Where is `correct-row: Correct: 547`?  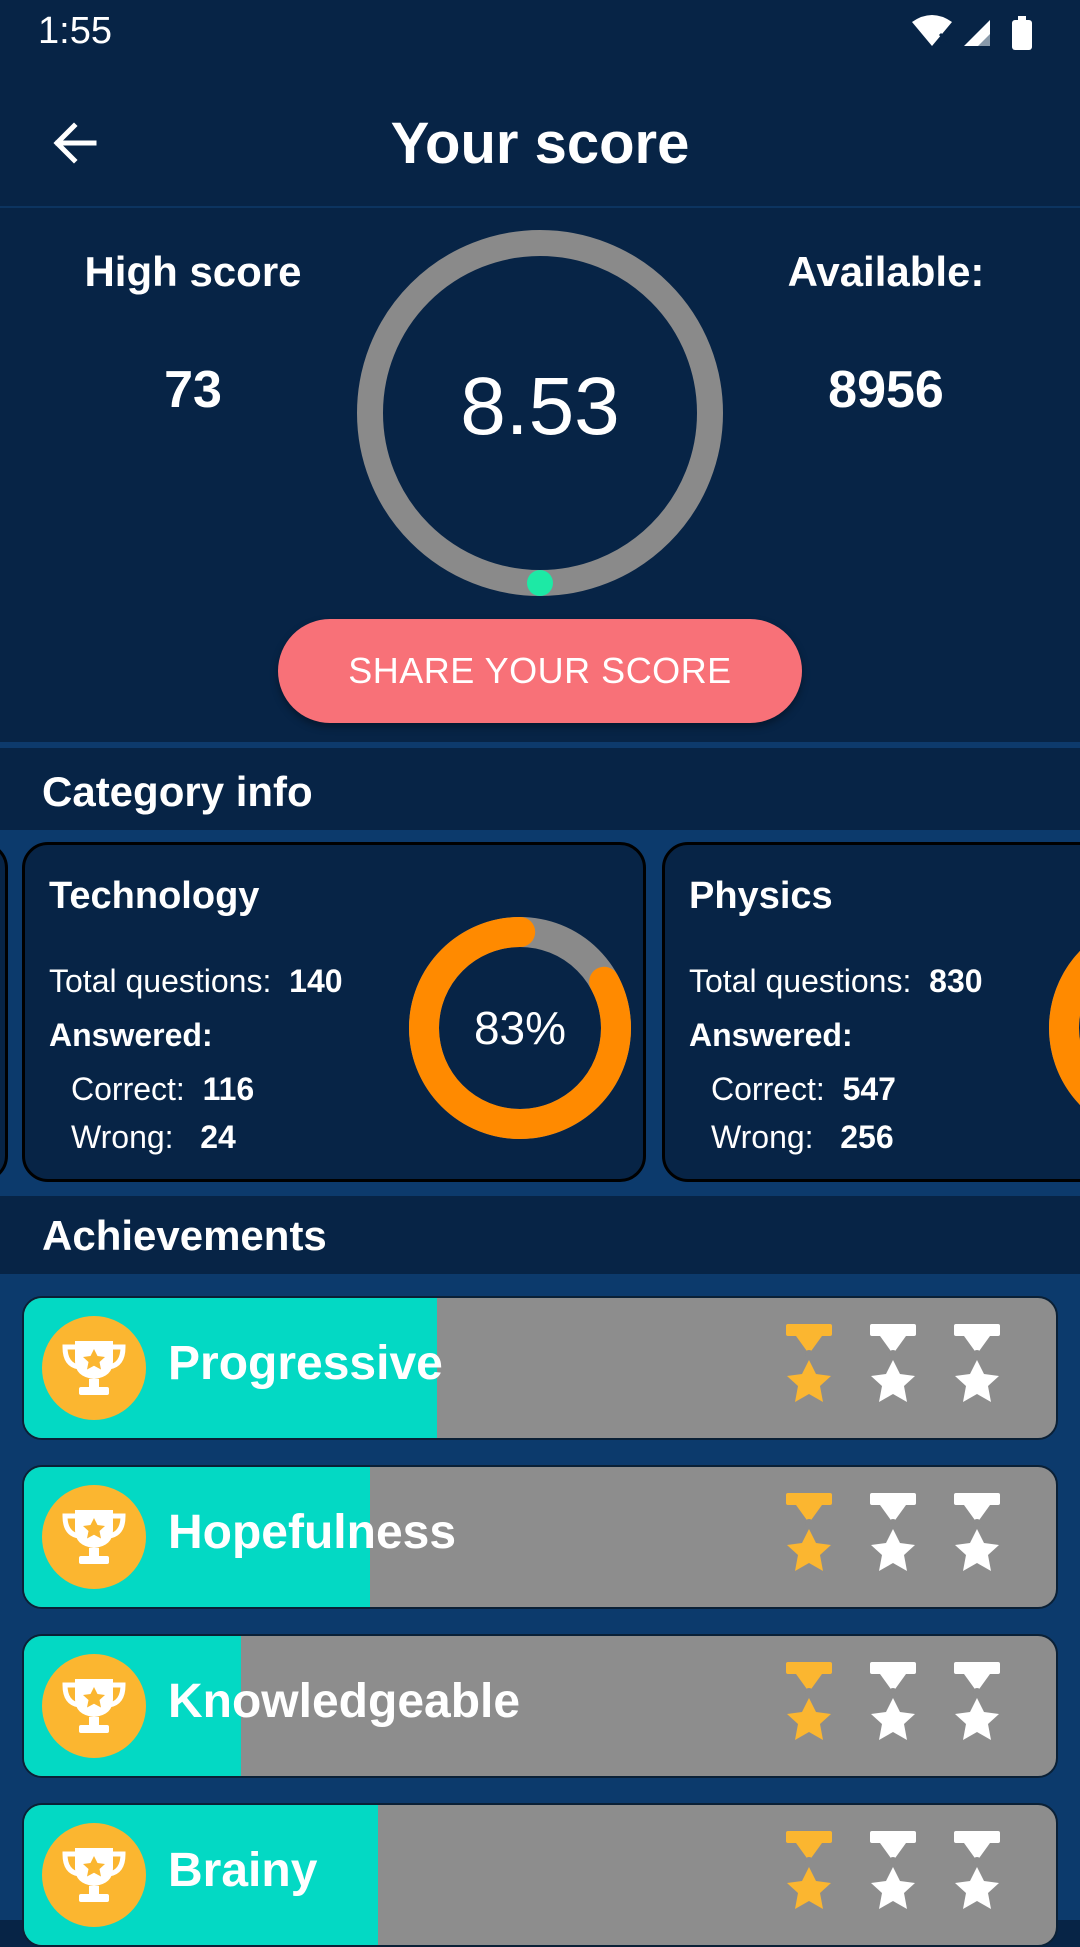
correct-row: Correct: 547 is located at coordinates (803, 1089).